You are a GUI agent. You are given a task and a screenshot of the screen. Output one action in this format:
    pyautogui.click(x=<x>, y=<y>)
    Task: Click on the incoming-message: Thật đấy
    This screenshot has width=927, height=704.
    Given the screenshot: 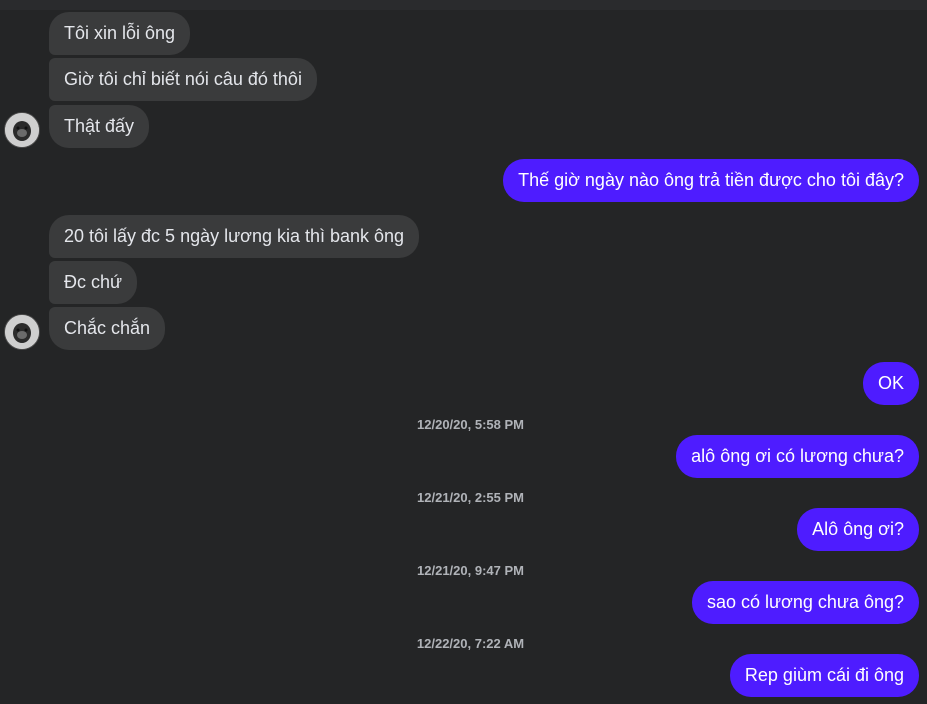 What is the action you would take?
    pyautogui.click(x=99, y=126)
    